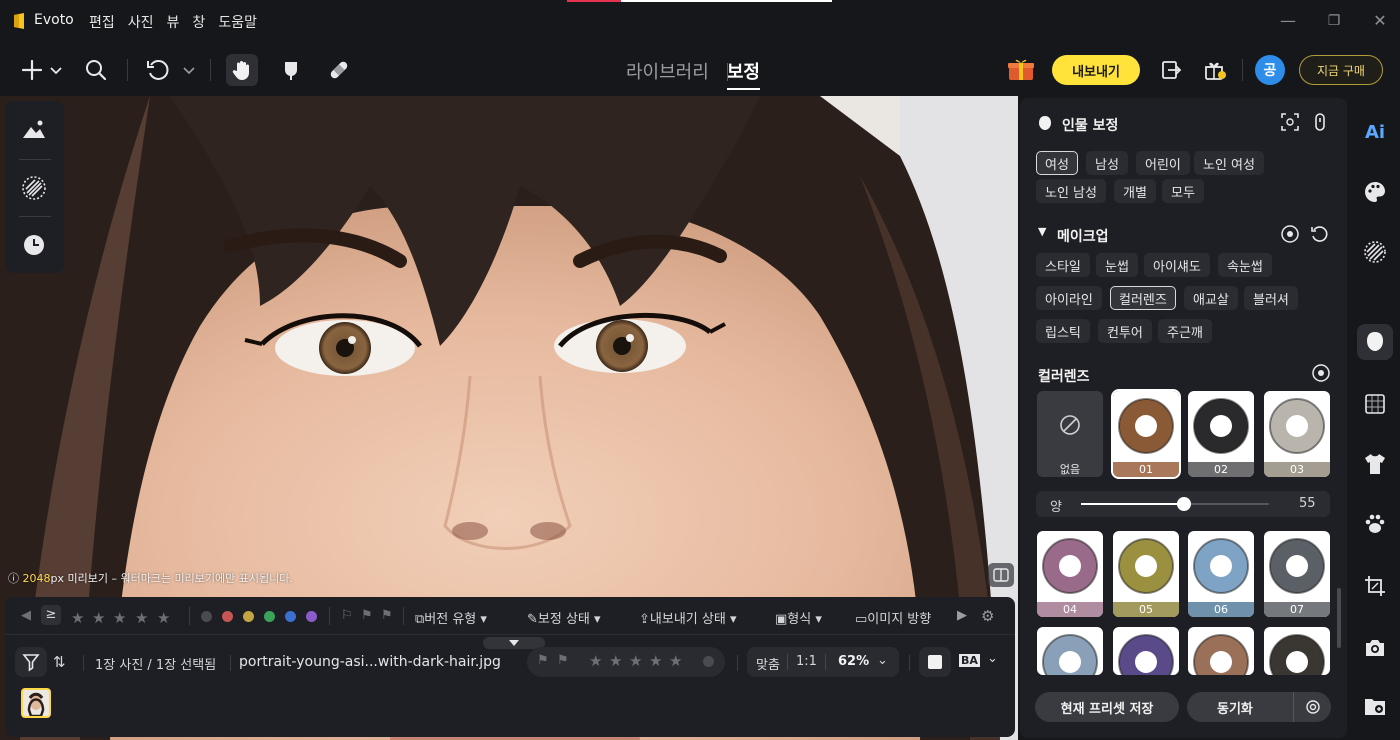 Image resolution: width=1400 pixels, height=740 pixels. What do you see at coordinates (1290, 236) in the screenshot?
I see `makeup-visibility-eye-icon` at bounding box center [1290, 236].